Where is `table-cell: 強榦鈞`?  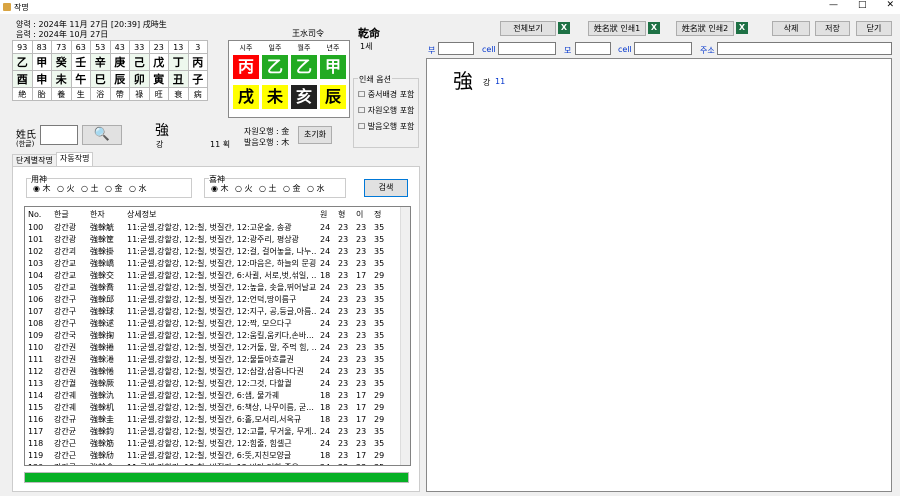 table-cell: 強榦鈞 is located at coordinates (102, 431).